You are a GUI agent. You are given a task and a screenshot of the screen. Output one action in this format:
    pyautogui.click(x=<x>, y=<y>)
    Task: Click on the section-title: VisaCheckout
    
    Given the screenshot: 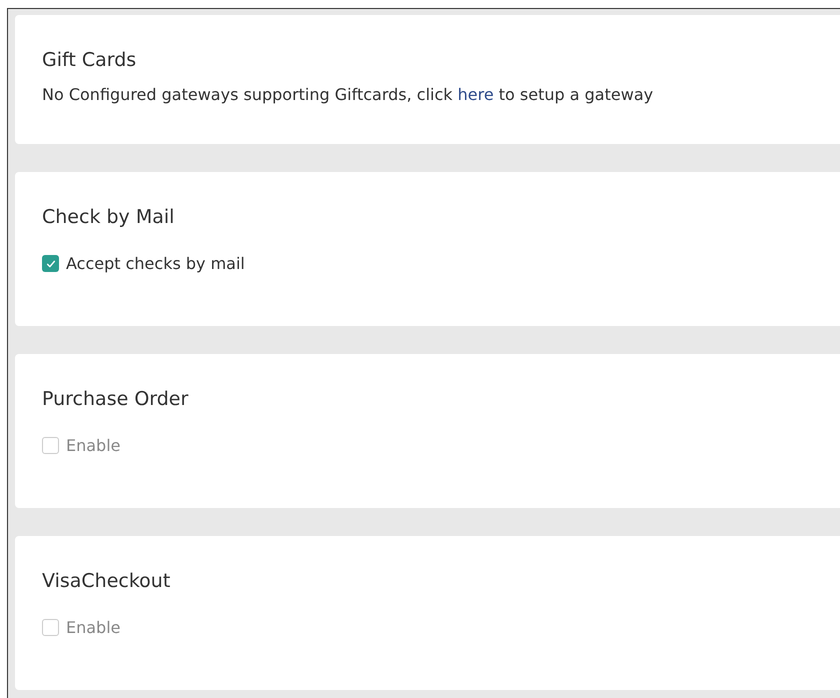 What is the action you would take?
    pyautogui.click(x=106, y=581)
    